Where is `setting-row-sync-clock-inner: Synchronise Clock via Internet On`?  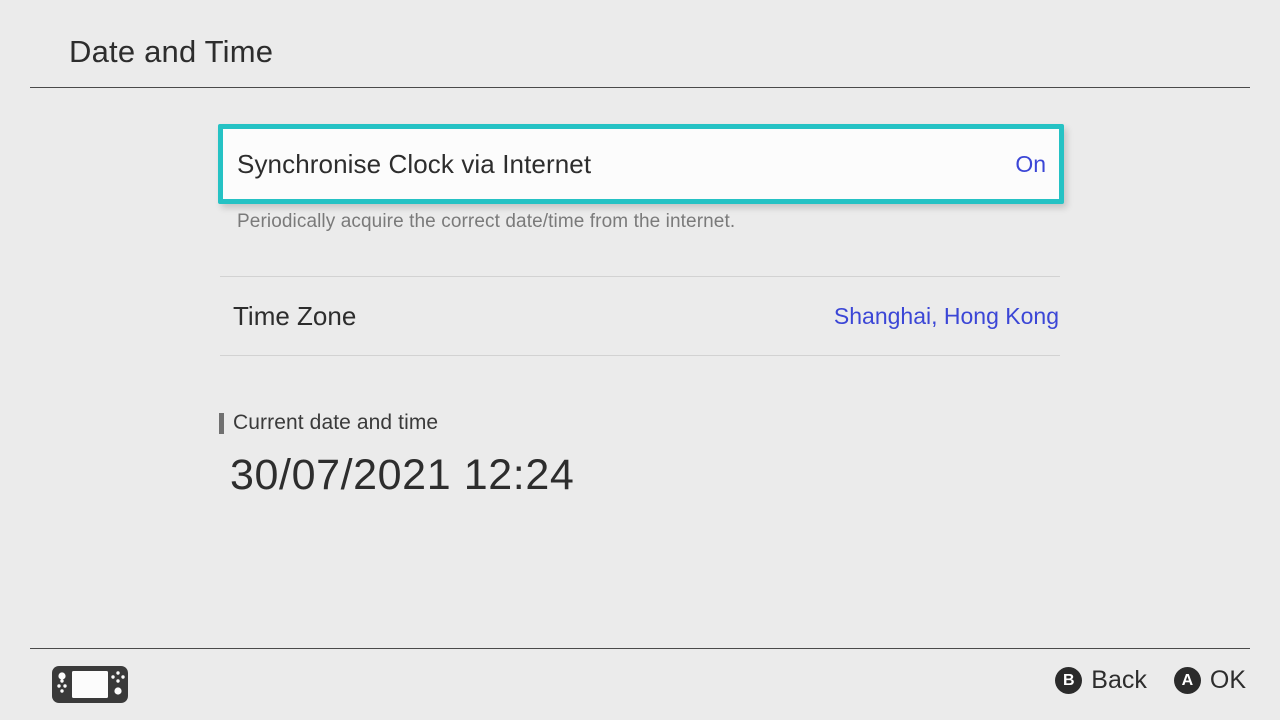 setting-row-sync-clock-inner: Synchronise Clock via Internet On is located at coordinates (641, 164).